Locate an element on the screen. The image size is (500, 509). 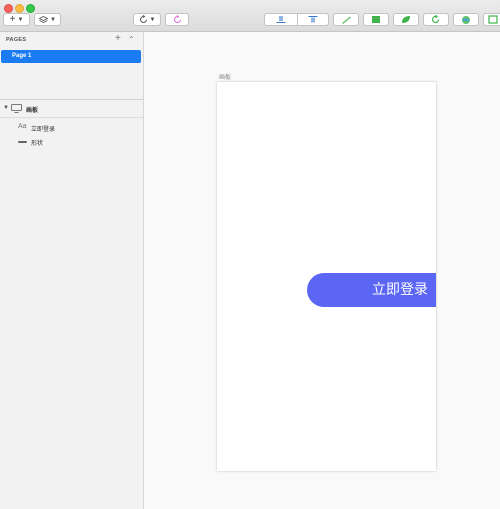
login-button-label: 立即登录 is located at coordinates (400, 290).